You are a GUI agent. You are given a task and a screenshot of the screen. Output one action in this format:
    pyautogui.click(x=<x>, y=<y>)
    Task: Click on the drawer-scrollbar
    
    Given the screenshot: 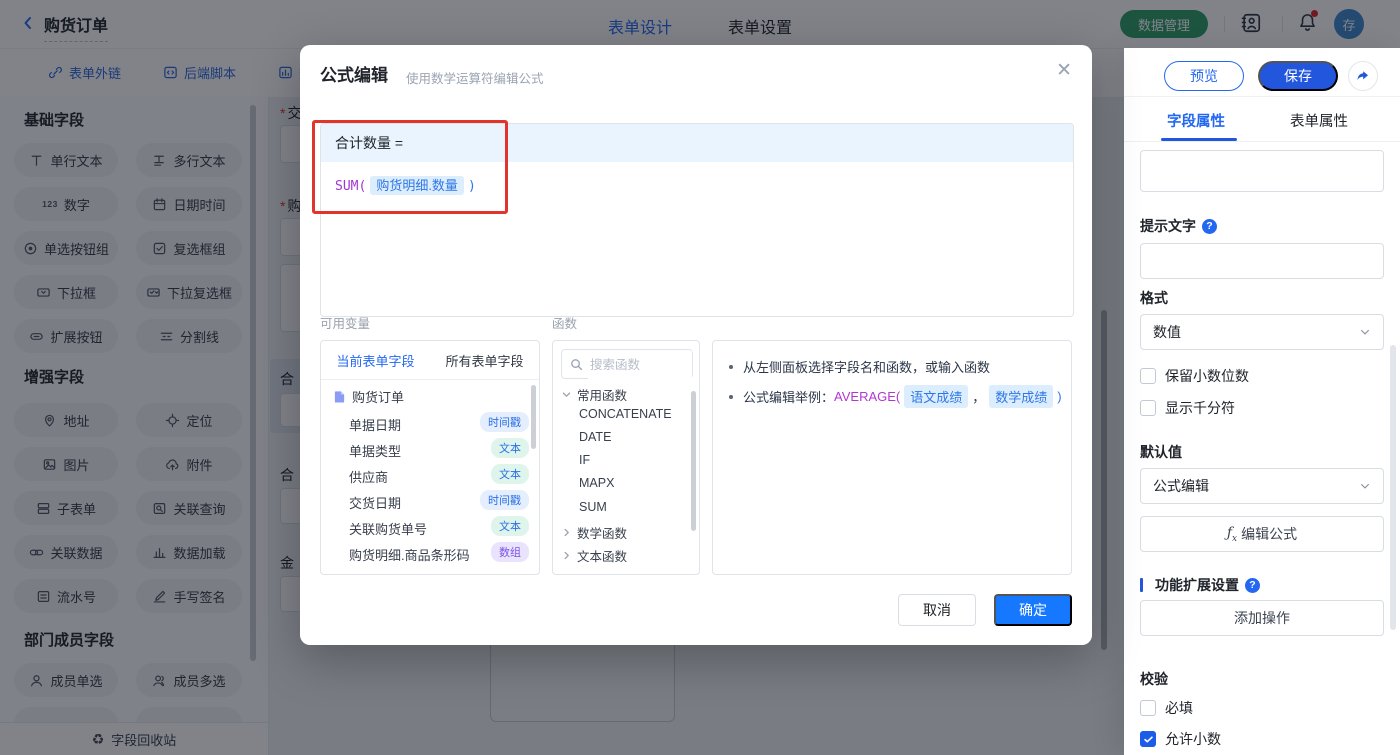 What is the action you would take?
    pyautogui.click(x=1393, y=487)
    